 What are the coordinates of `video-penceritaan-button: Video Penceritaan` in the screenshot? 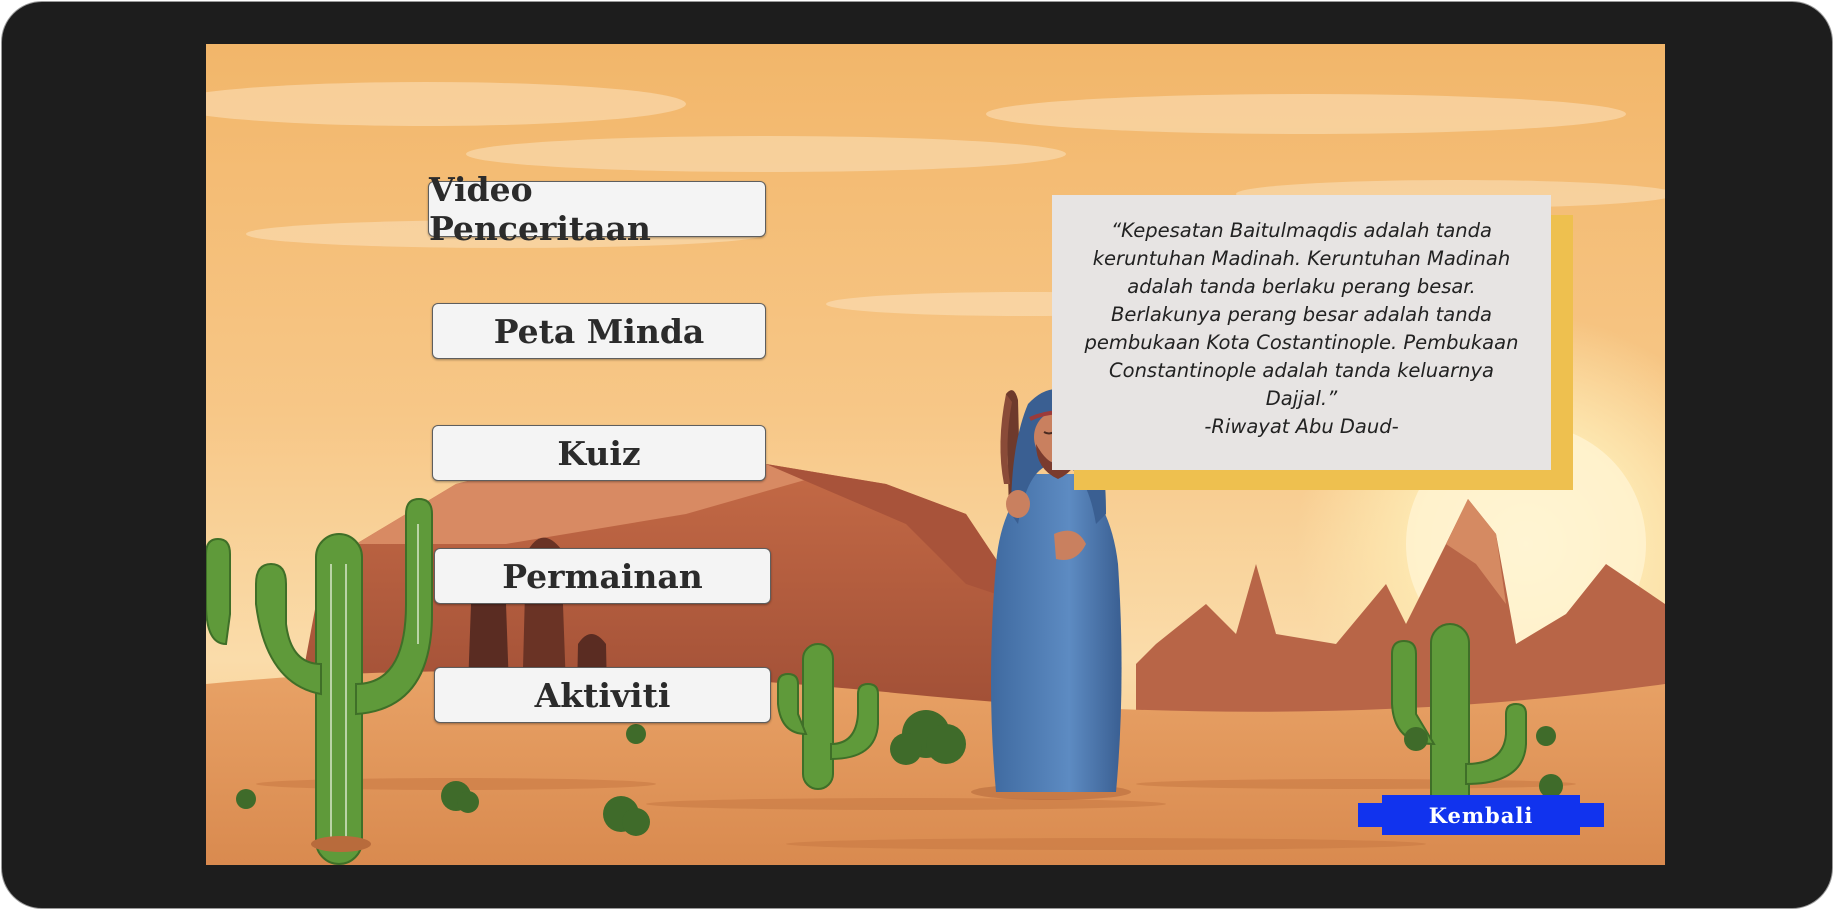 It's located at (597, 209).